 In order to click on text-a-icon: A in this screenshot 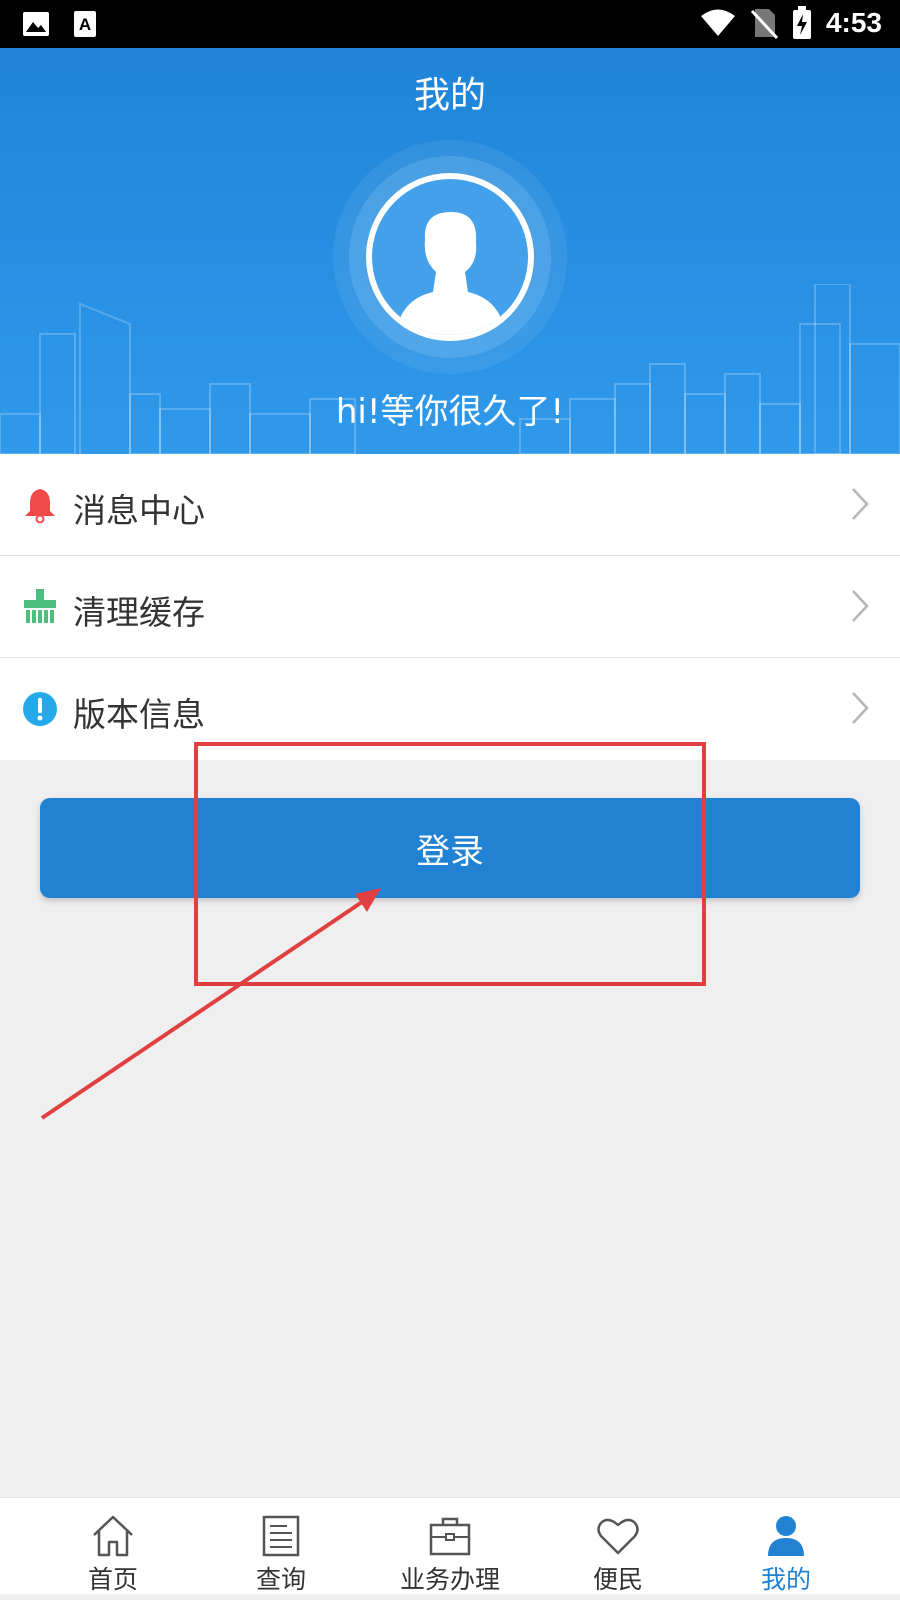, I will do `click(85, 24)`.